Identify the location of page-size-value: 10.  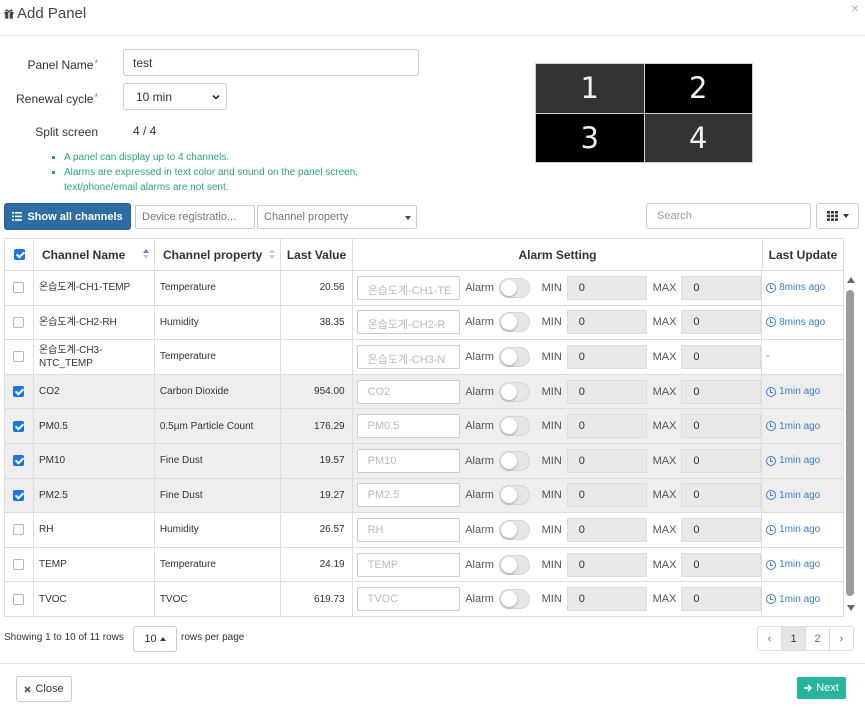
(150, 639).